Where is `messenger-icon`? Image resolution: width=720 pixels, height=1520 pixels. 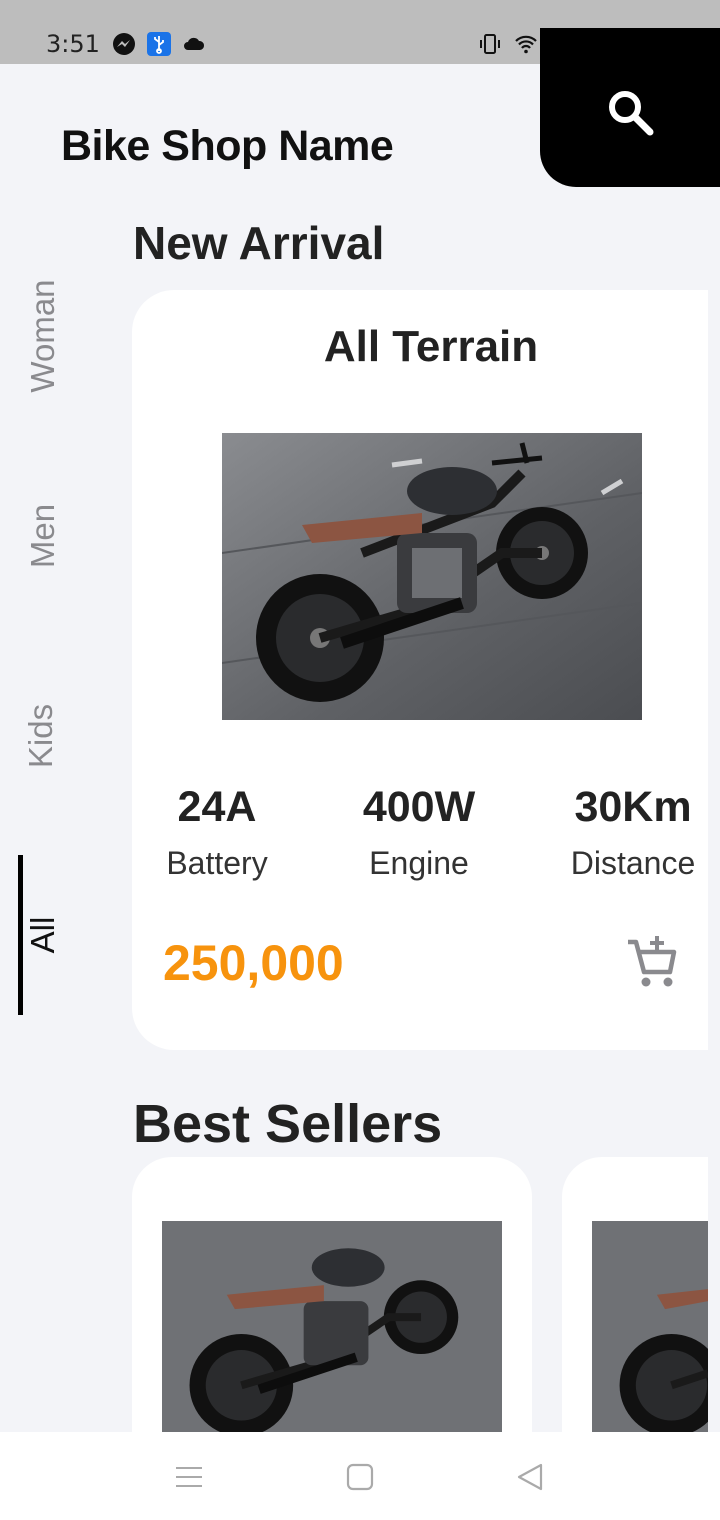 messenger-icon is located at coordinates (124, 44).